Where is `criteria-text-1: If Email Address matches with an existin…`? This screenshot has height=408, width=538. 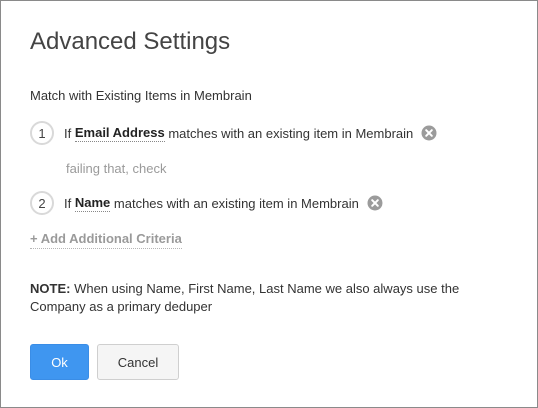 criteria-text-1: If Email Address matches with an existin… is located at coordinates (238, 133).